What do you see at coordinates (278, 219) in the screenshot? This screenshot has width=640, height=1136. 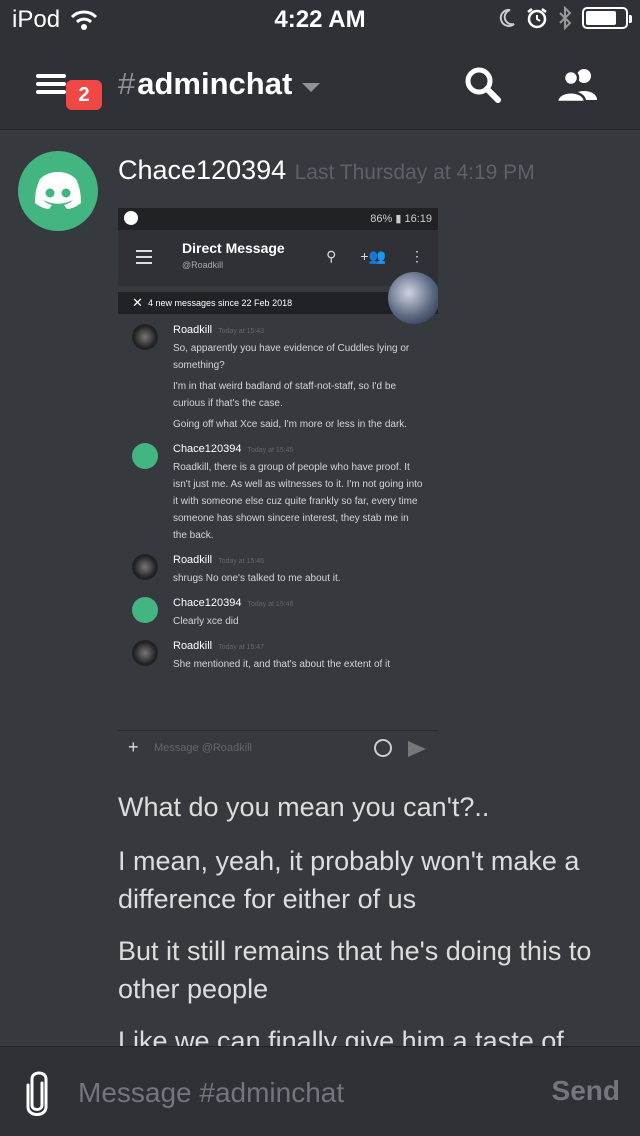 I see `attachment-status-bar: 86% ▮ 16:19` at bounding box center [278, 219].